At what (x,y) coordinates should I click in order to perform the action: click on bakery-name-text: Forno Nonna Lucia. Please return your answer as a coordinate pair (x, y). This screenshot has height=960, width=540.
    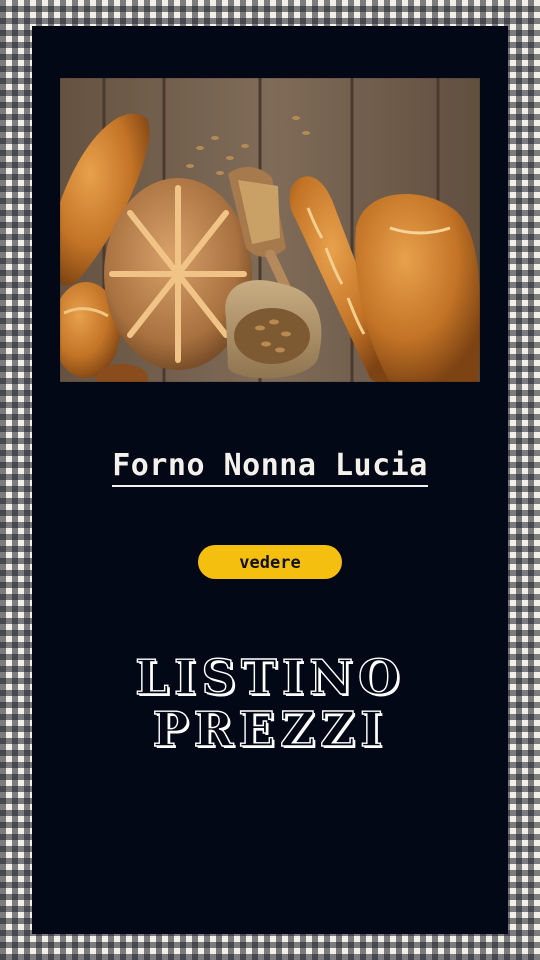
    Looking at the image, I should click on (270, 467).